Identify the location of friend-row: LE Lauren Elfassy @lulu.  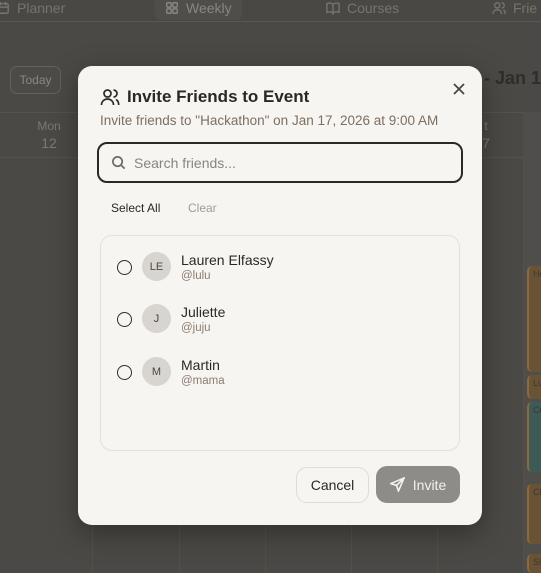
(280, 268).